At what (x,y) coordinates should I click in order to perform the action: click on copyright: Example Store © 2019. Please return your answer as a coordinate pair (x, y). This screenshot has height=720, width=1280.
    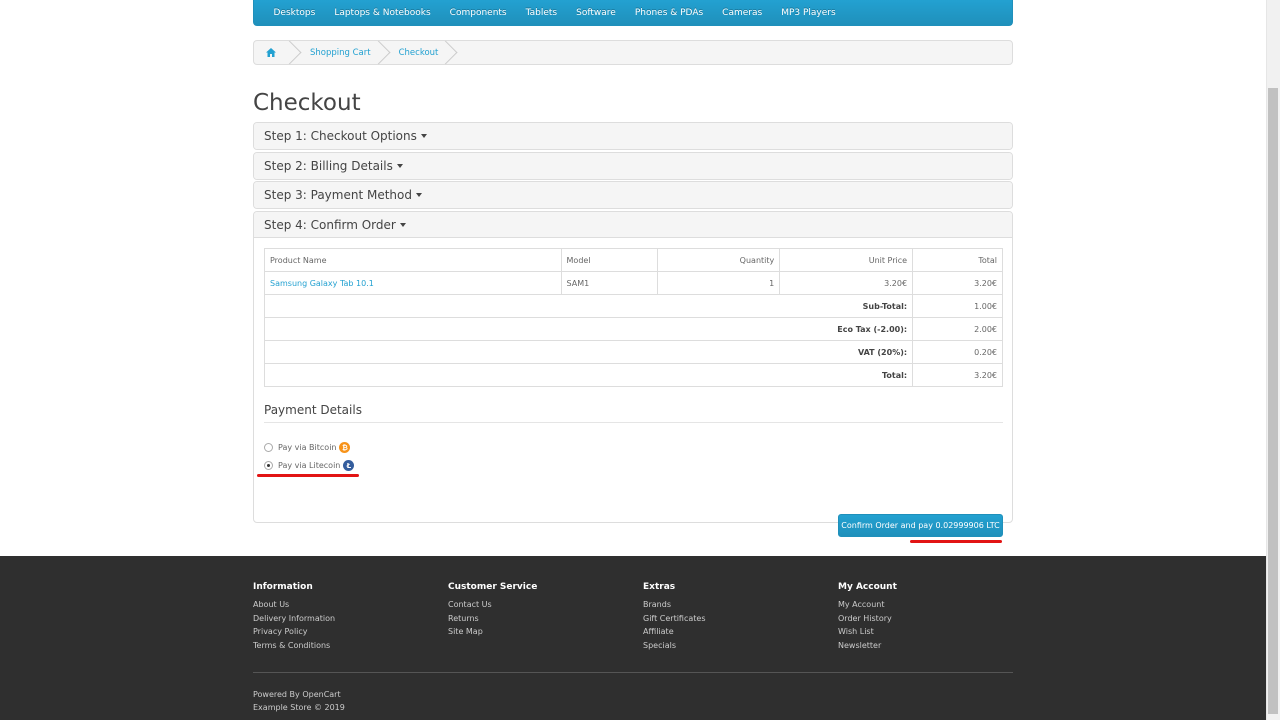
    Looking at the image, I should click on (299, 707).